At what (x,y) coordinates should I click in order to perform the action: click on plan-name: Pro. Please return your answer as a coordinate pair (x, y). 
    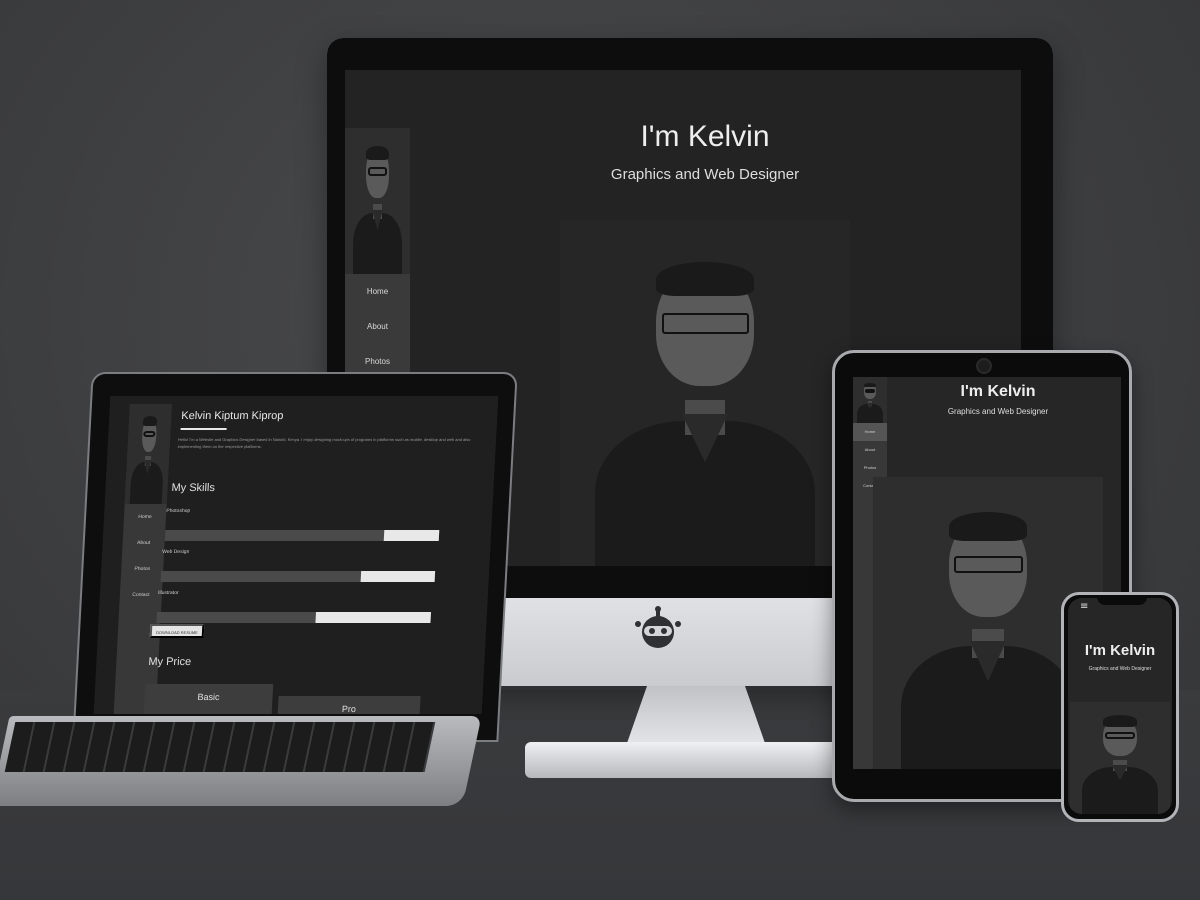
    Looking at the image, I should click on (349, 709).